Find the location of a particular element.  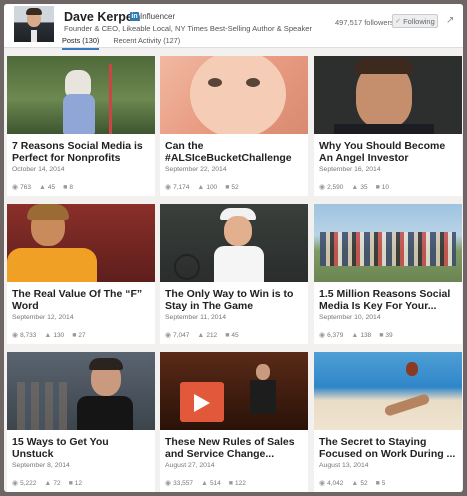

profile-tabs: Posts (130) Recent Activity (127) is located at coordinates (121, 43).